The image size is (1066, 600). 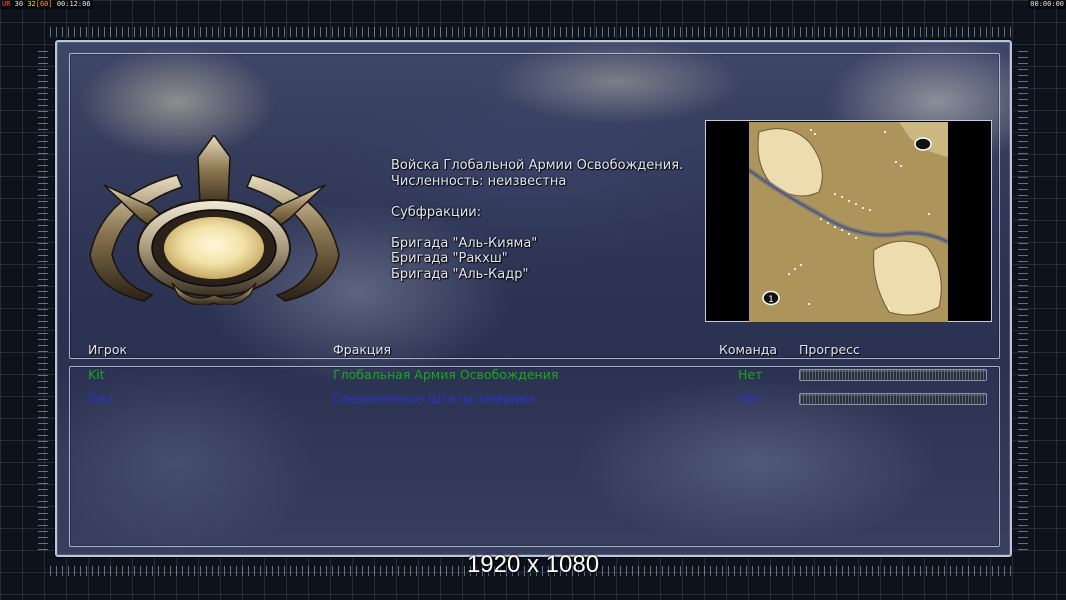 I want to click on debug-overlay-left: UR 30 32[60] 00:12:06, so click(x=46, y=4).